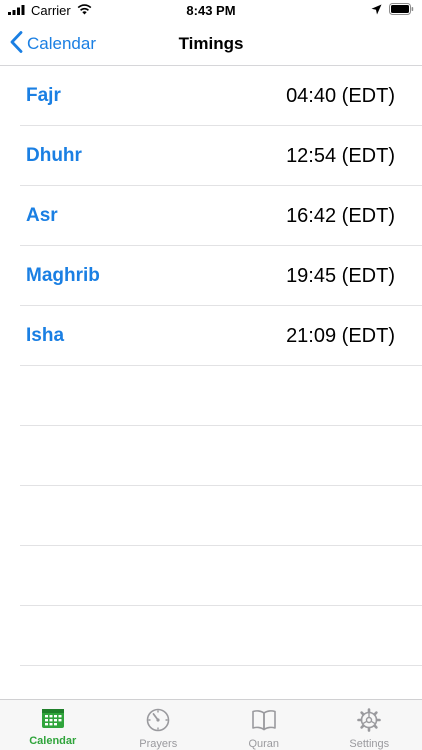 The width and height of the screenshot is (422, 750). Describe the element at coordinates (221, 96) in the screenshot. I see `prayer-row-fajr: Fajr 04:40 (EDT)` at that location.